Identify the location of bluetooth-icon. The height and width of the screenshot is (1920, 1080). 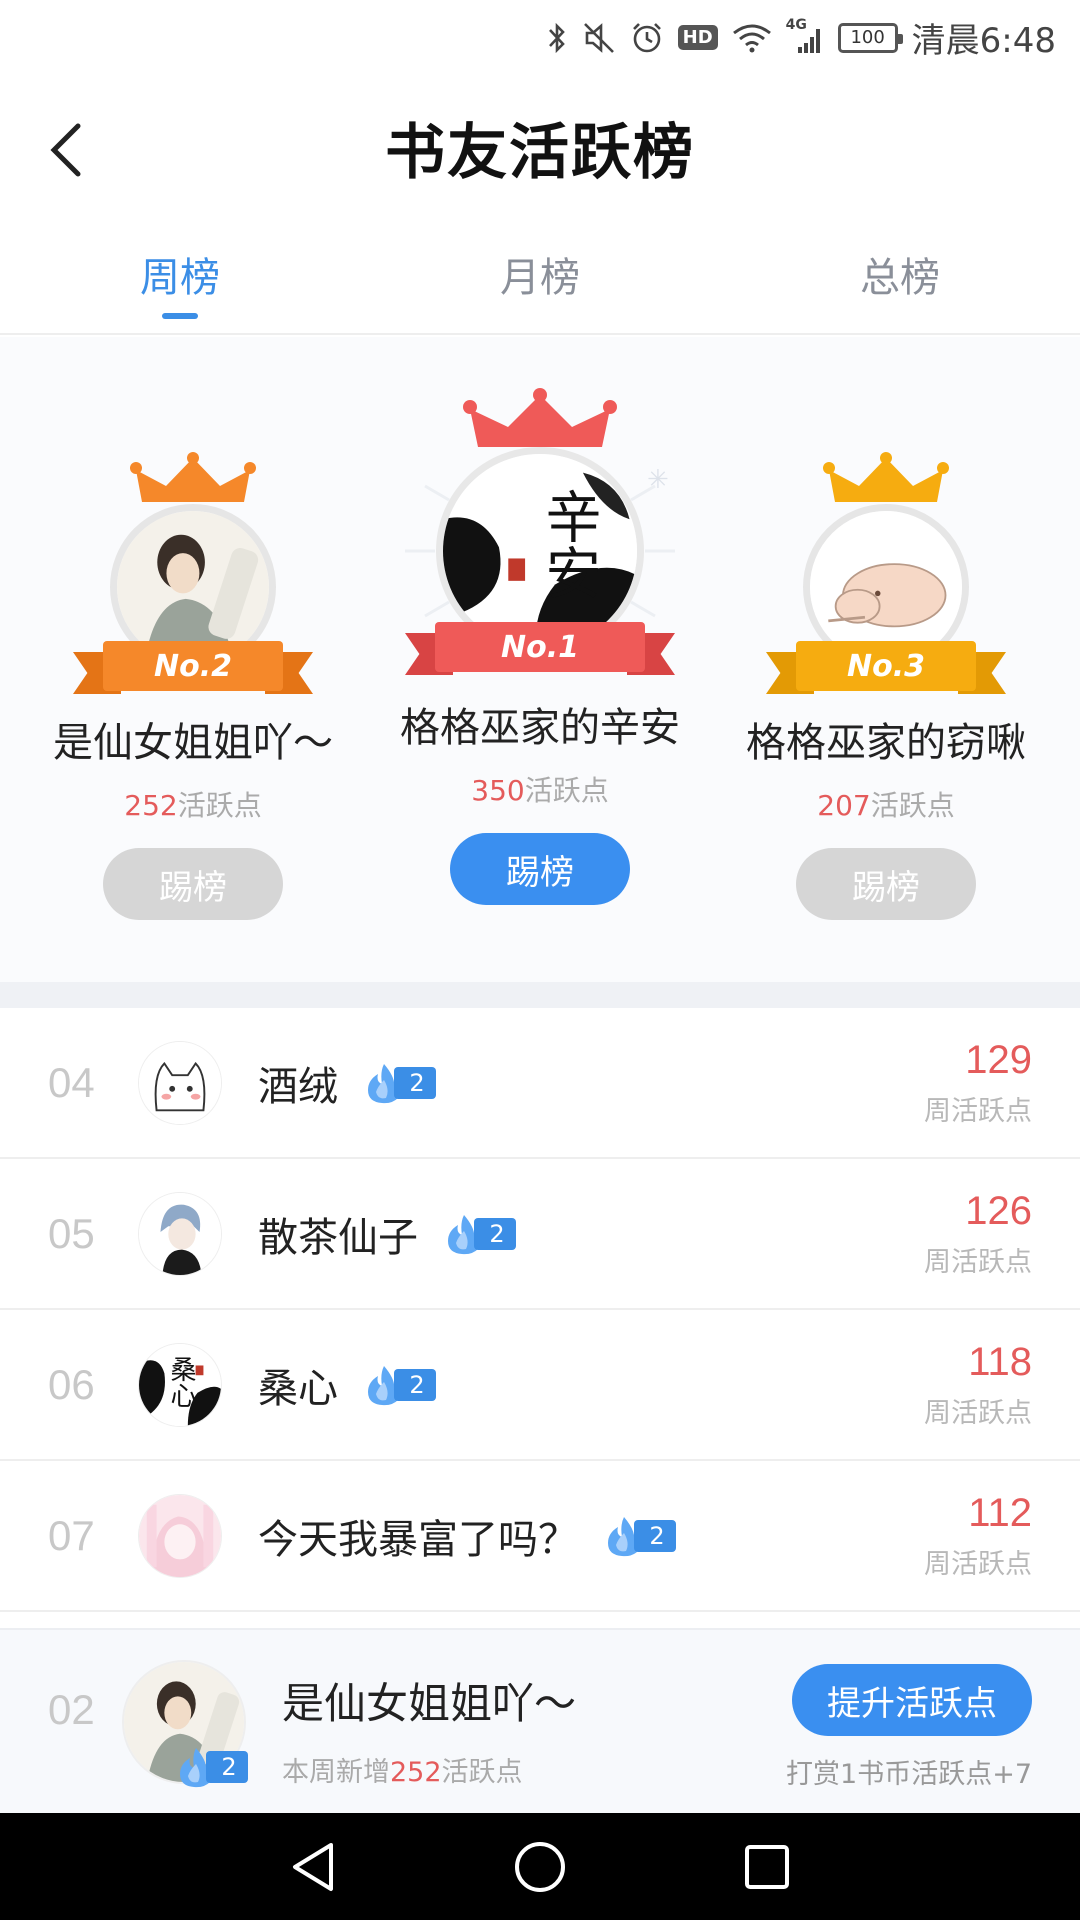
(557, 38).